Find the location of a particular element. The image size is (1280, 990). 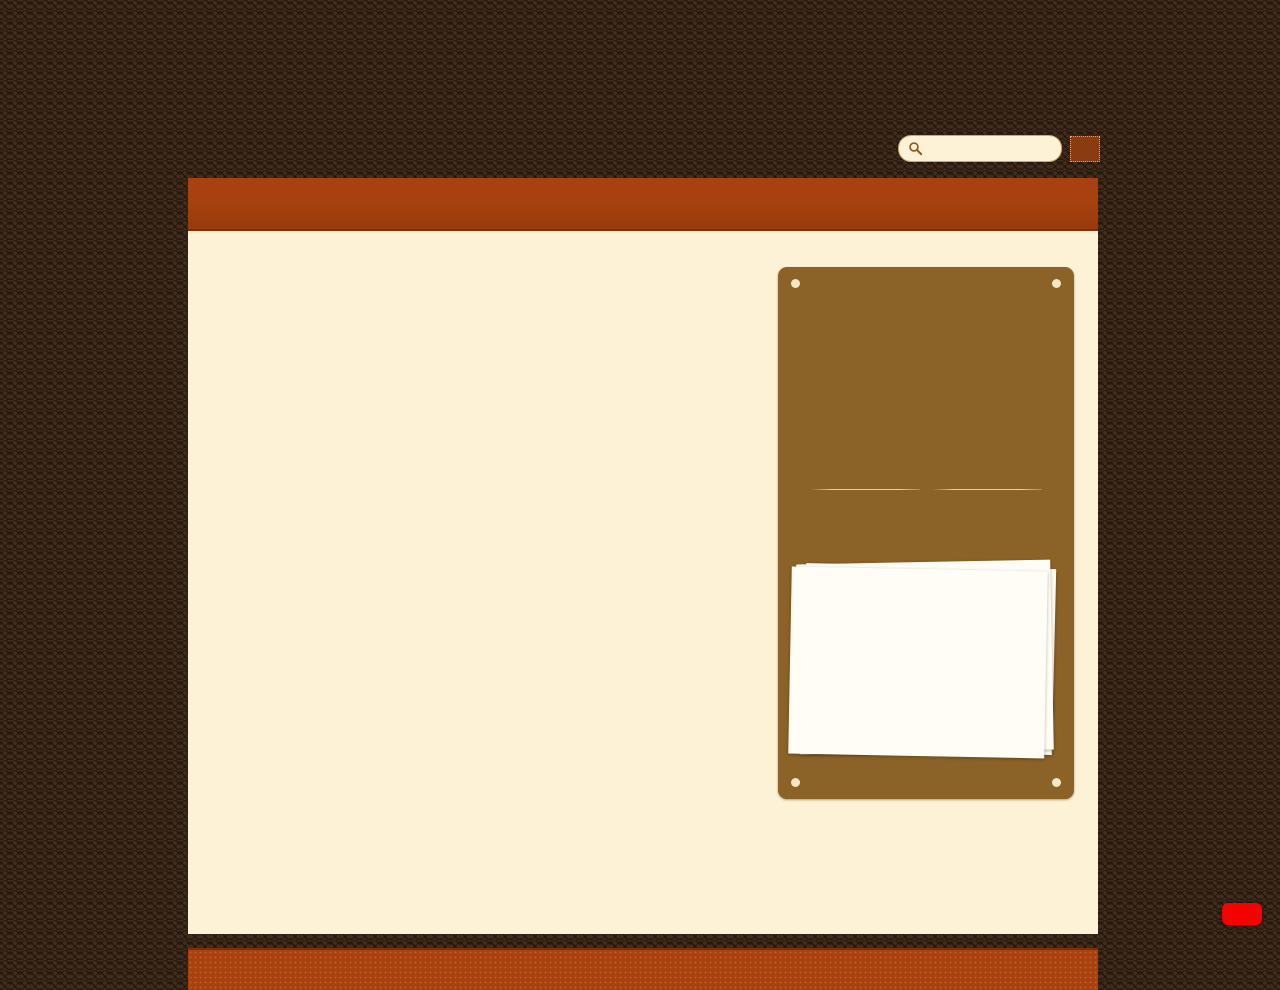

ornamental-divider is located at coordinates (926, 489).